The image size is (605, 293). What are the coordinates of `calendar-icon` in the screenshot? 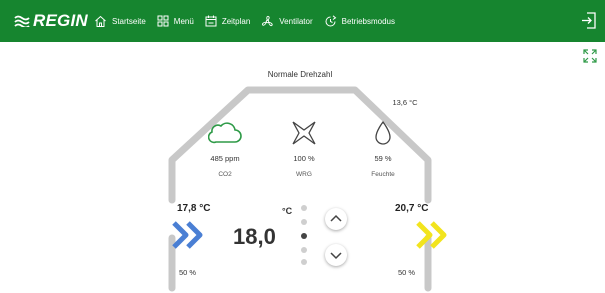 It's located at (211, 21).